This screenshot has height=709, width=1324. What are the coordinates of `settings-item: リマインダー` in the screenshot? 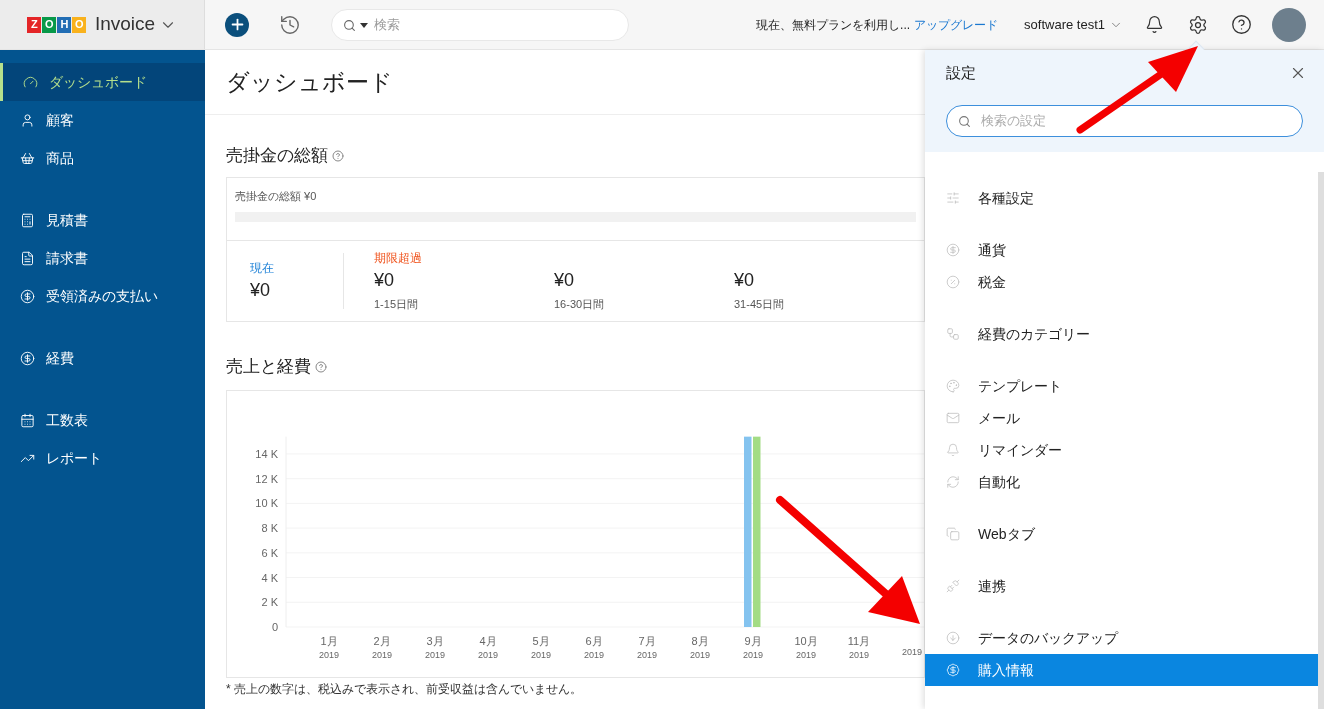 It's located at (1121, 450).